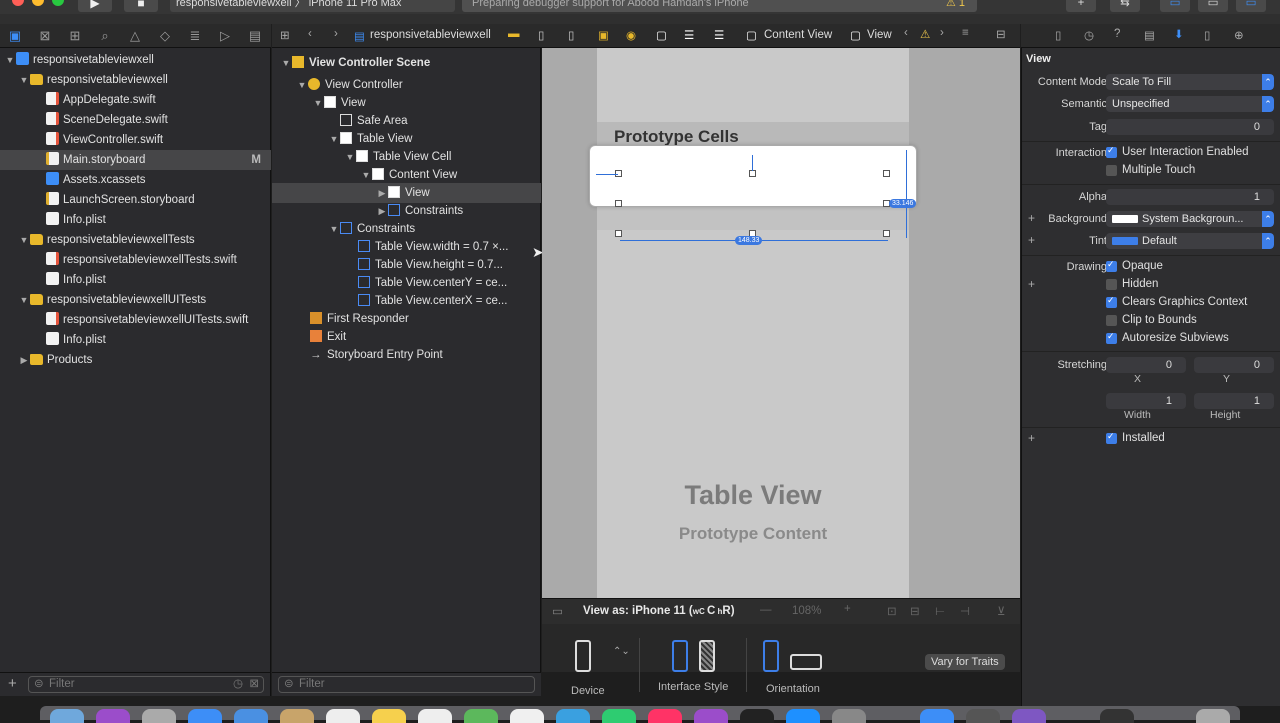 The image size is (1280, 723). What do you see at coordinates (1190, 127) in the screenshot?
I see `tag-field: 0` at bounding box center [1190, 127].